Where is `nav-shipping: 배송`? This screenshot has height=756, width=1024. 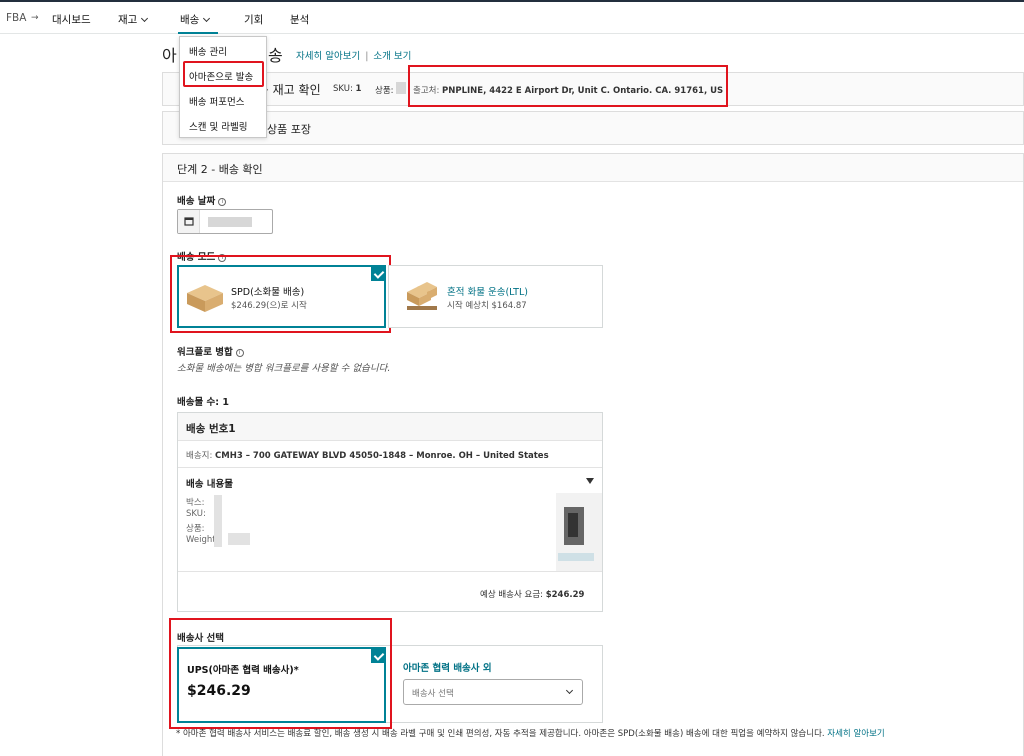 nav-shipping: 배송 is located at coordinates (195, 19).